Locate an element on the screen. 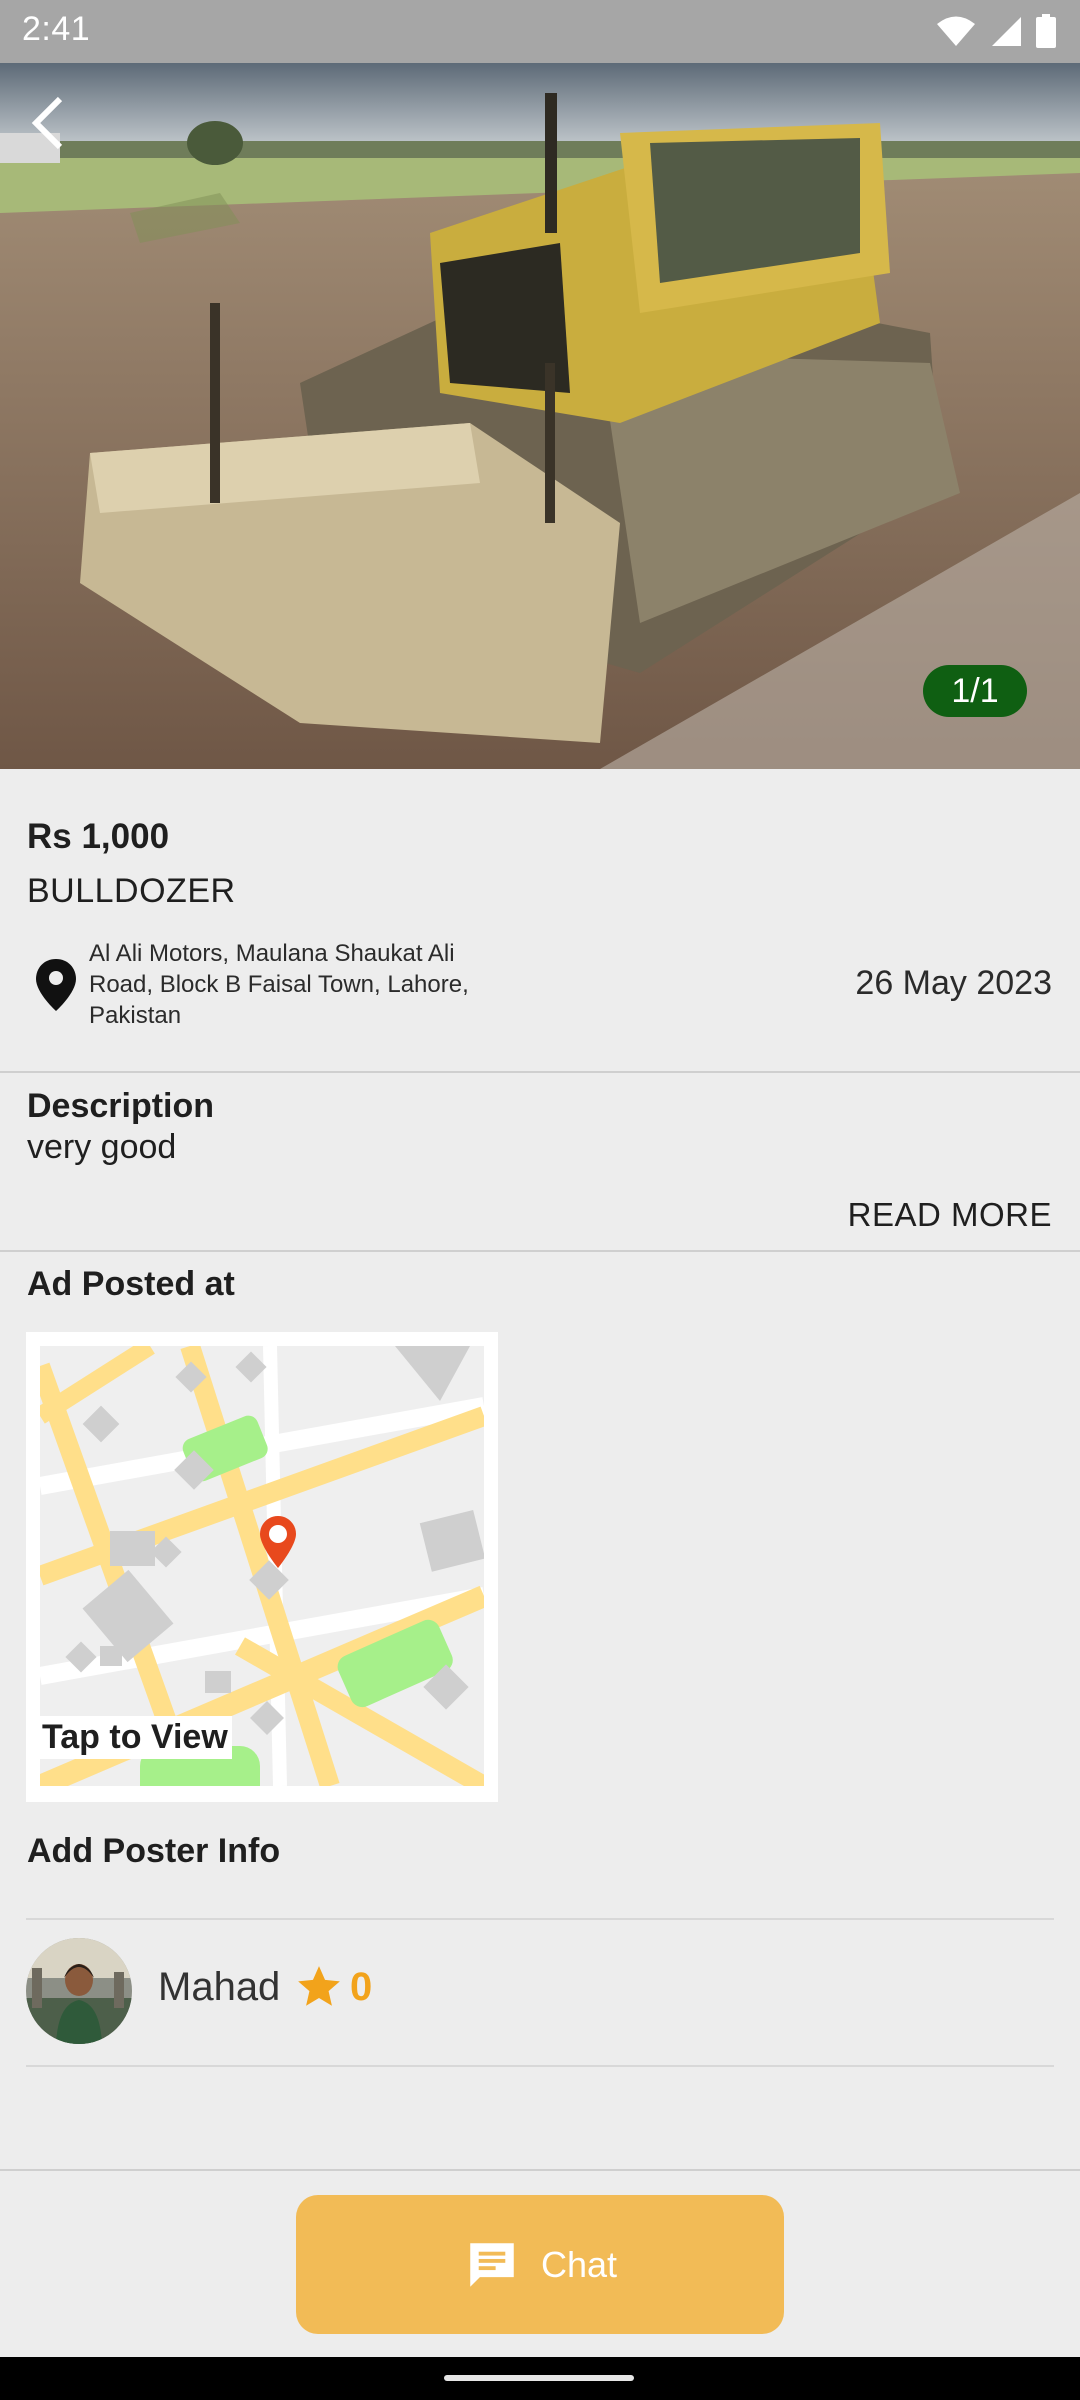  rating-value: 0 is located at coordinates (361, 1986).